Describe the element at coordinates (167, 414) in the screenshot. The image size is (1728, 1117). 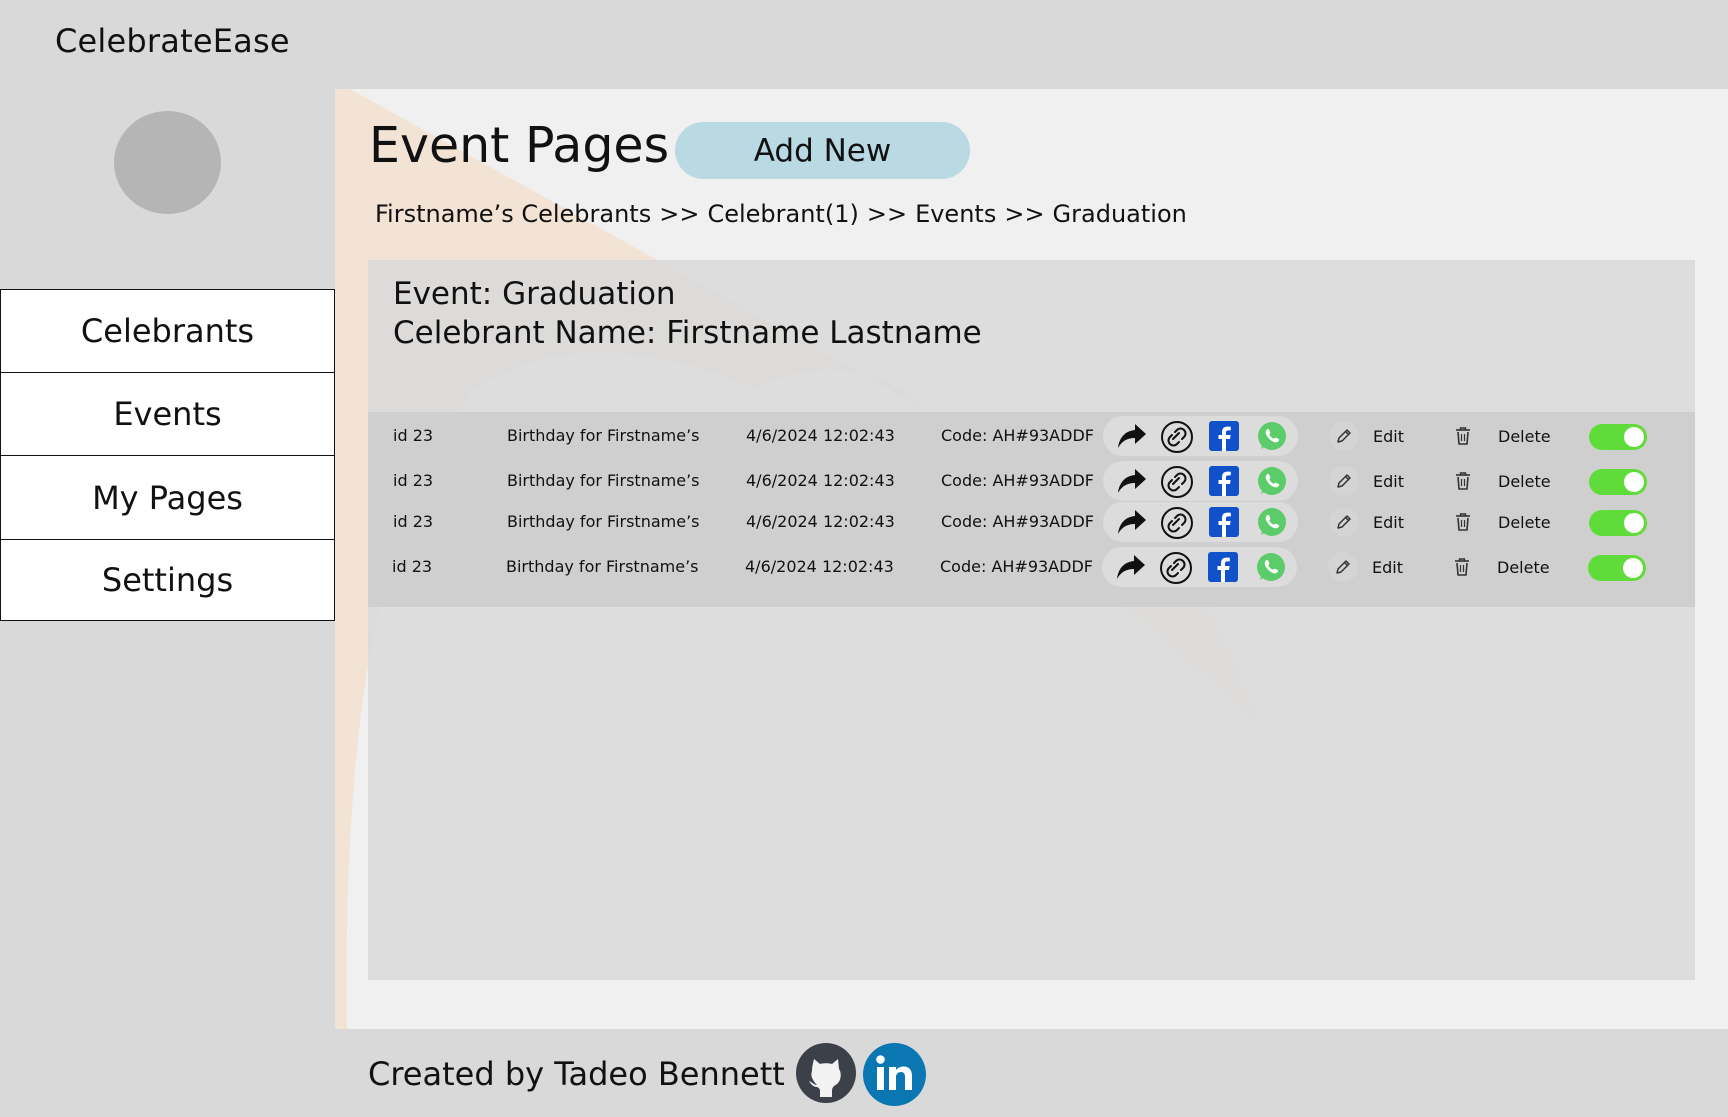
I see `sidebar-item-events: Events` at that location.